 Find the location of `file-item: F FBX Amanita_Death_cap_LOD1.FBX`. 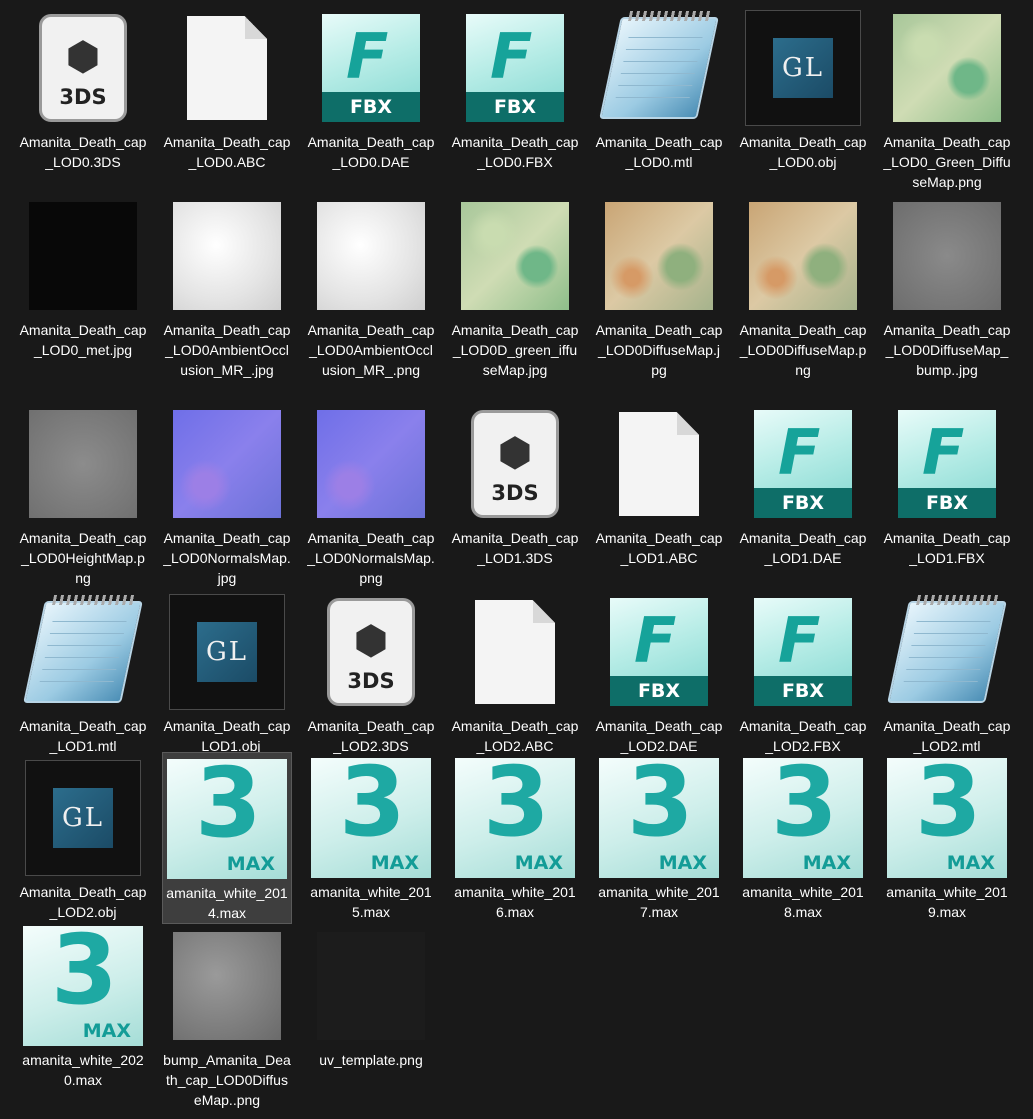

file-item: F FBX Amanita_Death_cap_LOD1.FBX is located at coordinates (947, 483).